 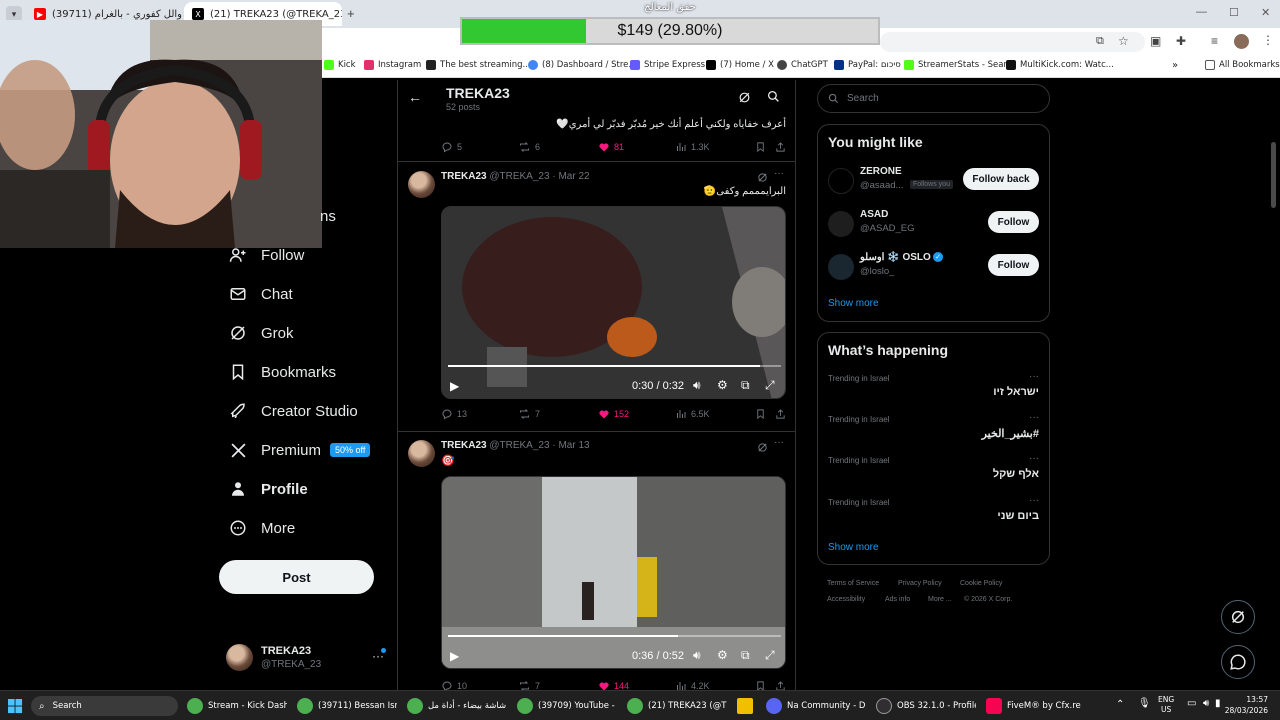 What do you see at coordinates (415, 97) in the screenshot?
I see `back-arrow-icon: ←` at bounding box center [415, 97].